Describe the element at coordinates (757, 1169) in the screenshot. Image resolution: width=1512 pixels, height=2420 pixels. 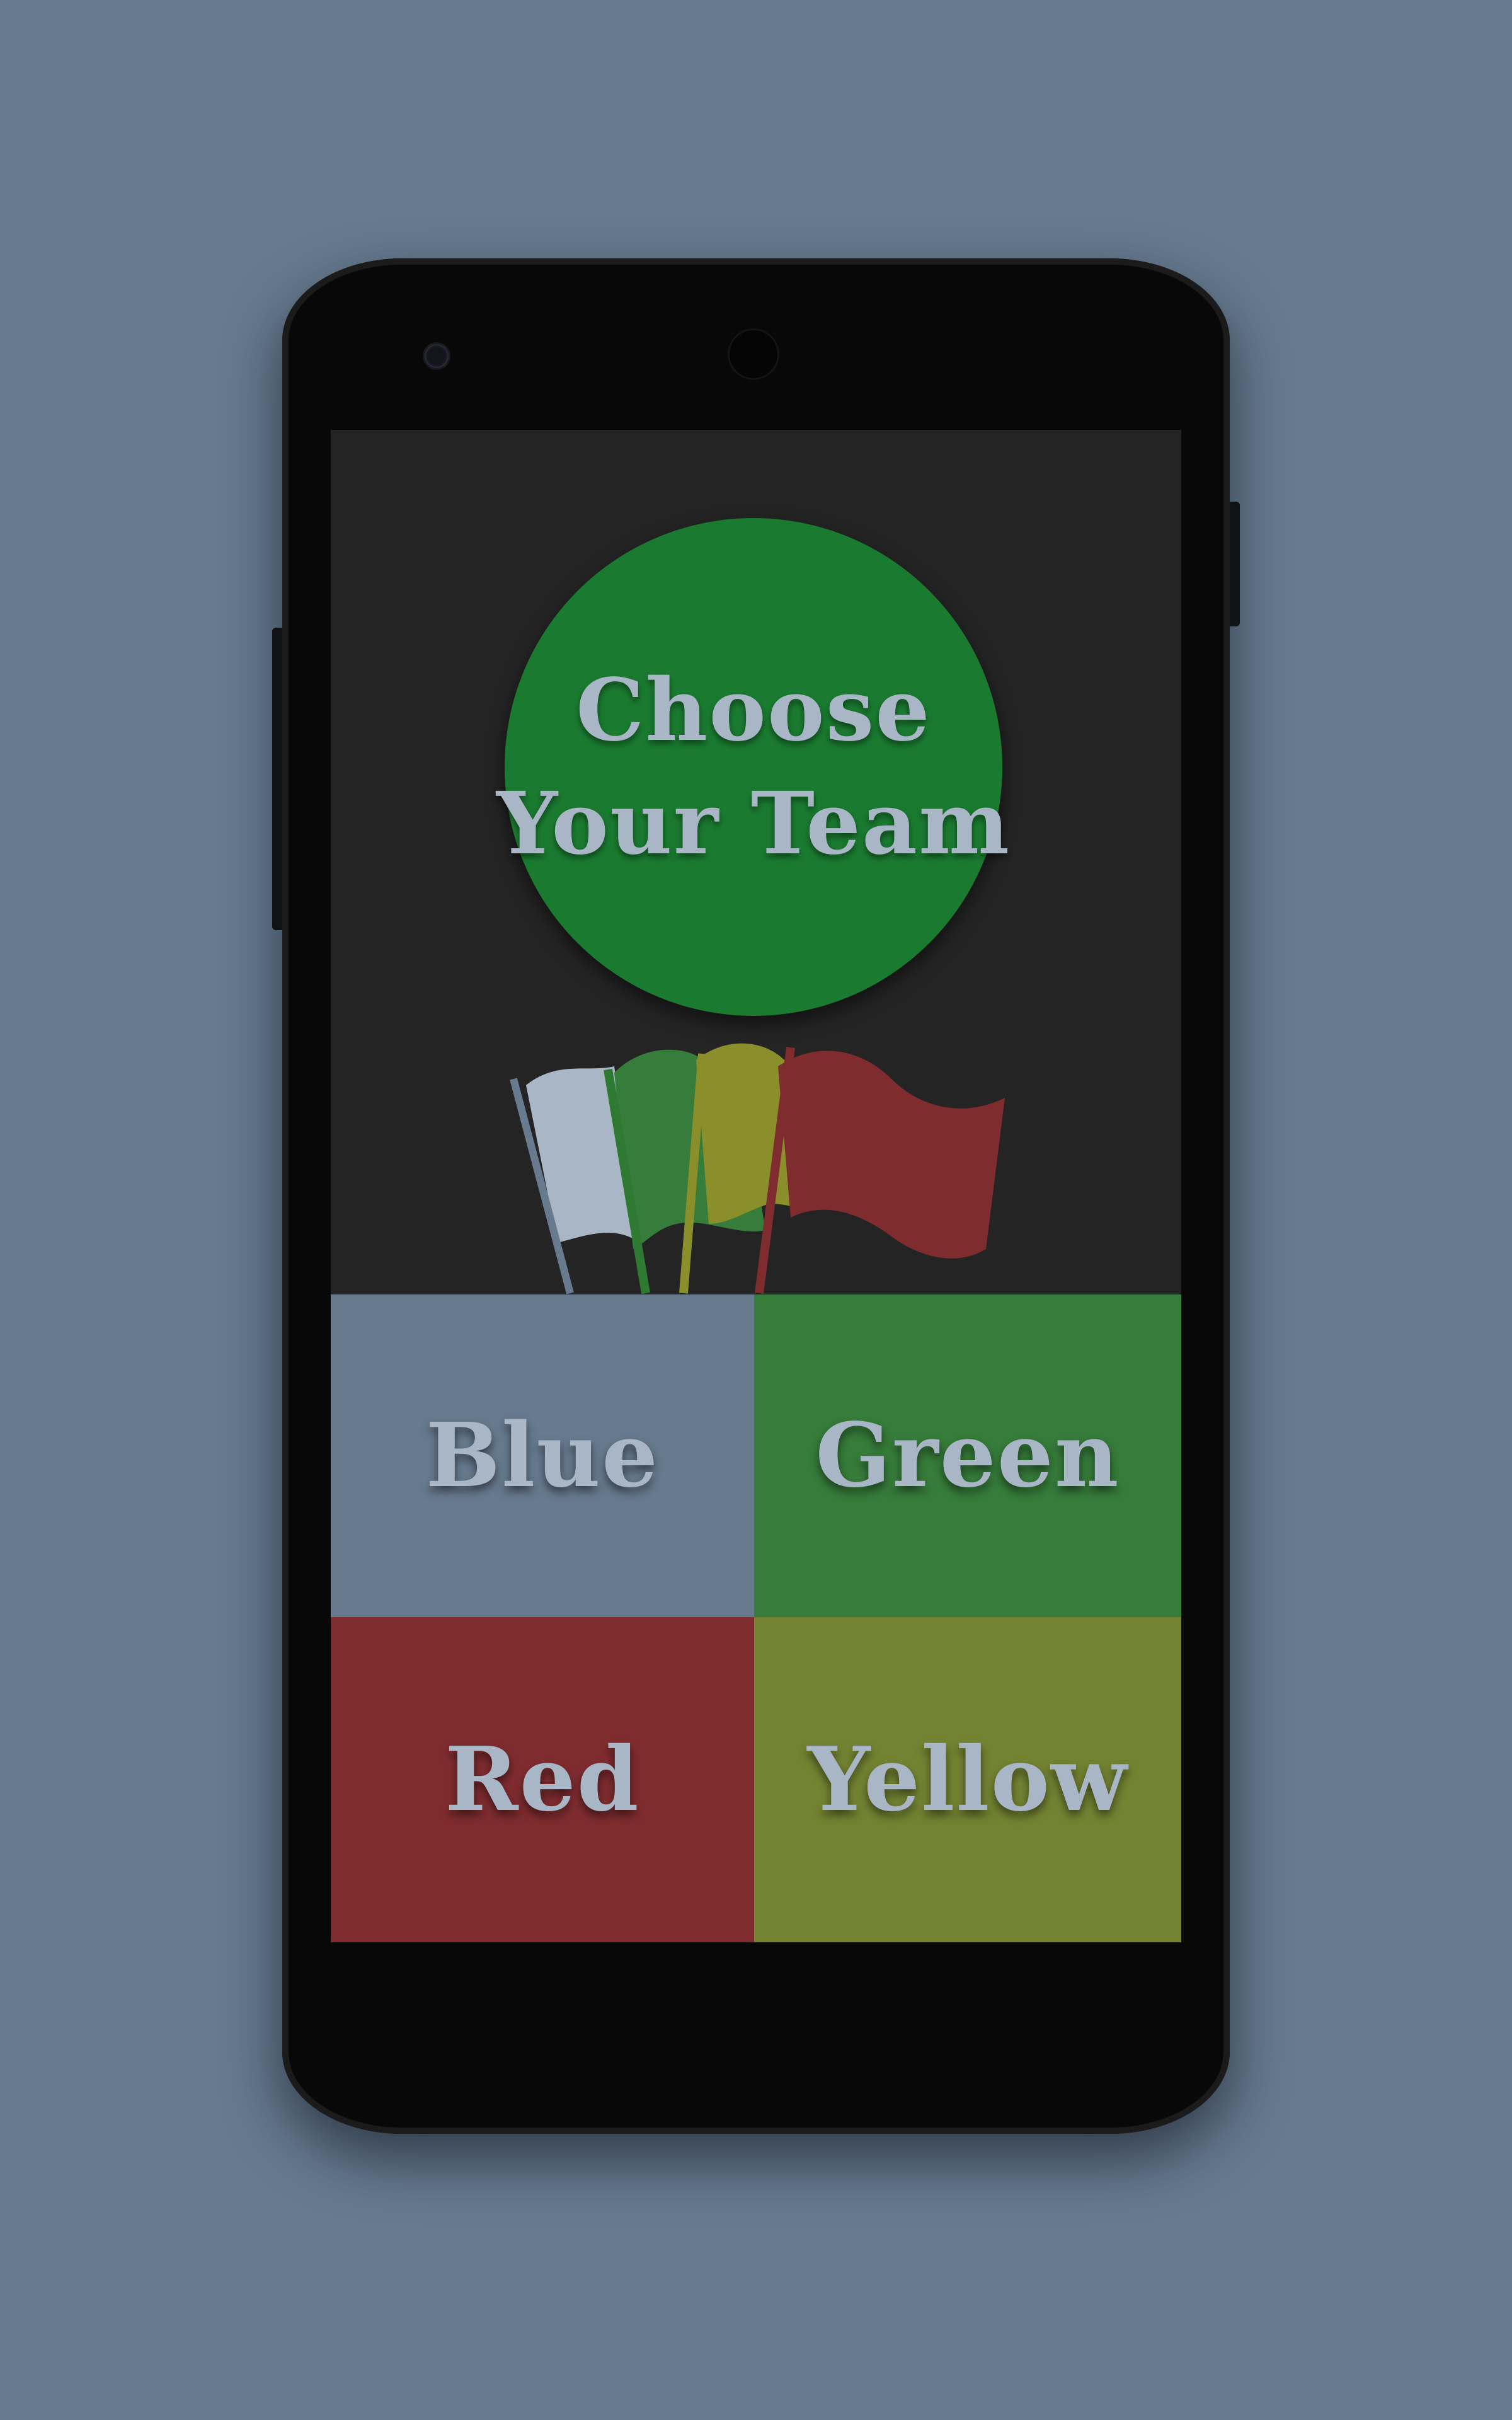
I see `team-flags-icon` at that location.